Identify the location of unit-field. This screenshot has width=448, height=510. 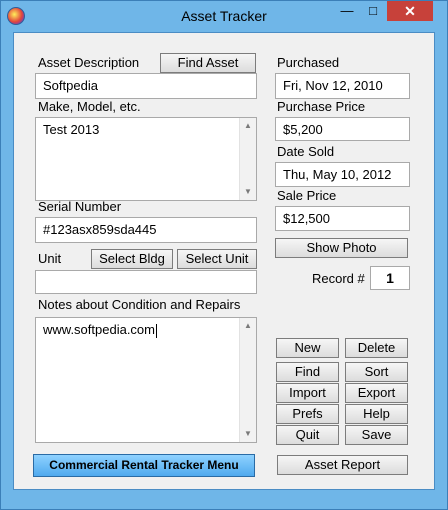
(146, 282).